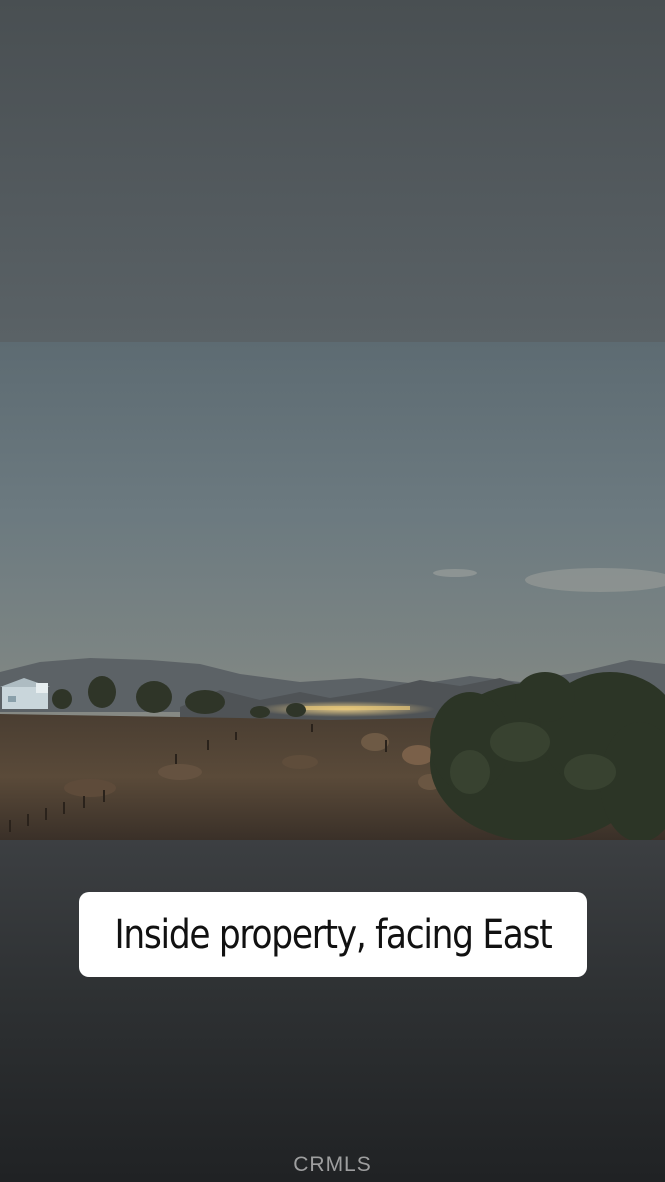 The height and width of the screenshot is (1182, 665). What do you see at coordinates (332, 1164) in the screenshot?
I see `crmls-watermark: CRMLS` at bounding box center [332, 1164].